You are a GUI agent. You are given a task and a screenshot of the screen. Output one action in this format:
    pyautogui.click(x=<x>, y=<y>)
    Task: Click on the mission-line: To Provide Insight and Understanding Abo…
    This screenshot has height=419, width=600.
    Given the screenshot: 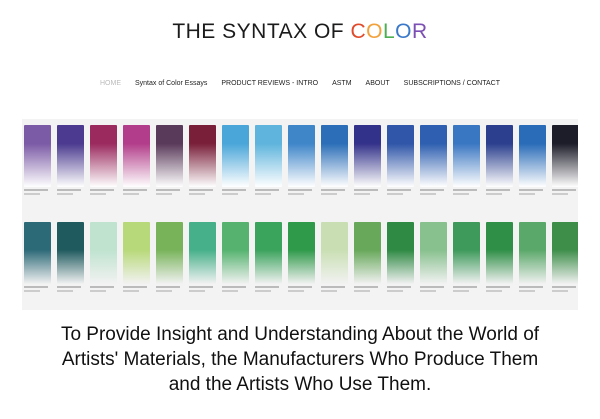 What is the action you would take?
    pyautogui.click(x=300, y=334)
    